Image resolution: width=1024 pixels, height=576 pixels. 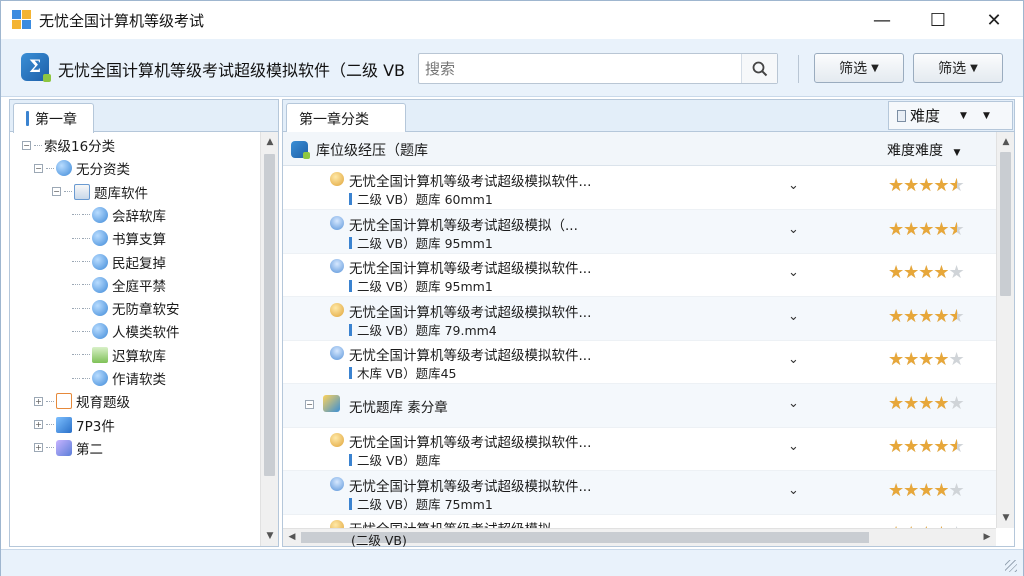 I want to click on tree-item: 会辞软库, so click(x=119, y=215).